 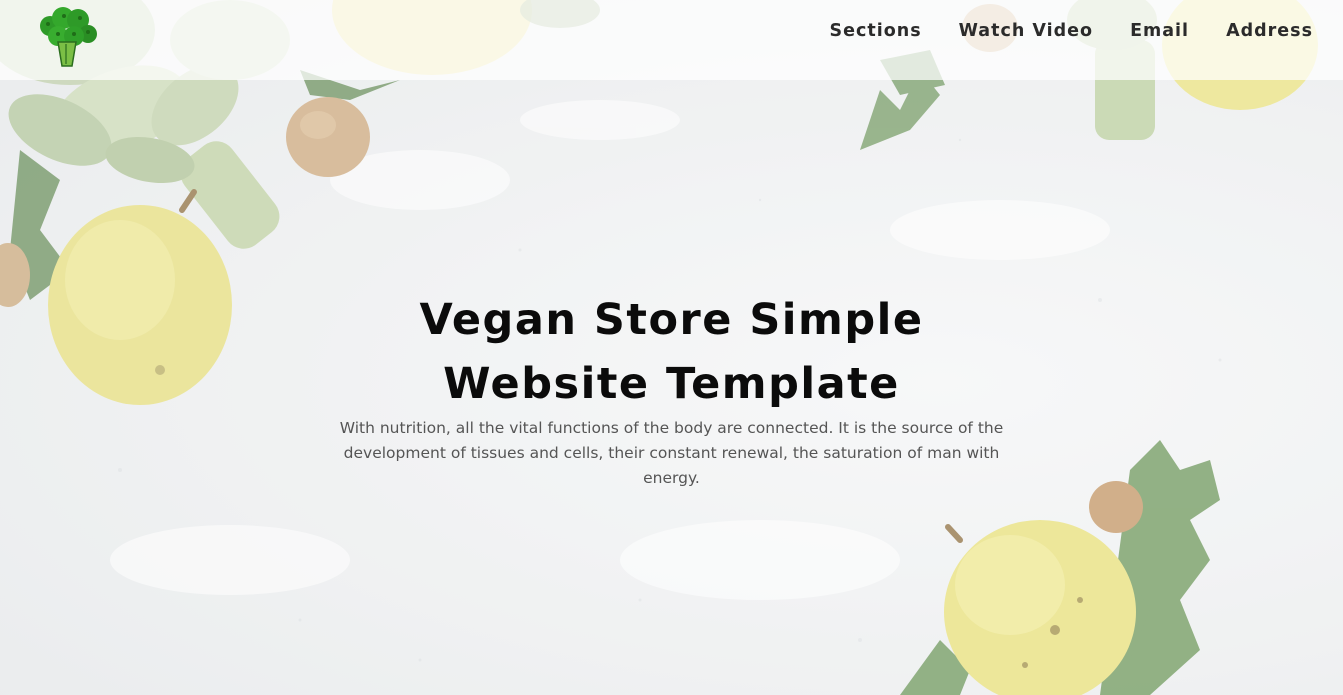 I want to click on site-header: Sections Watch Video Email Address, so click(x=671, y=40).